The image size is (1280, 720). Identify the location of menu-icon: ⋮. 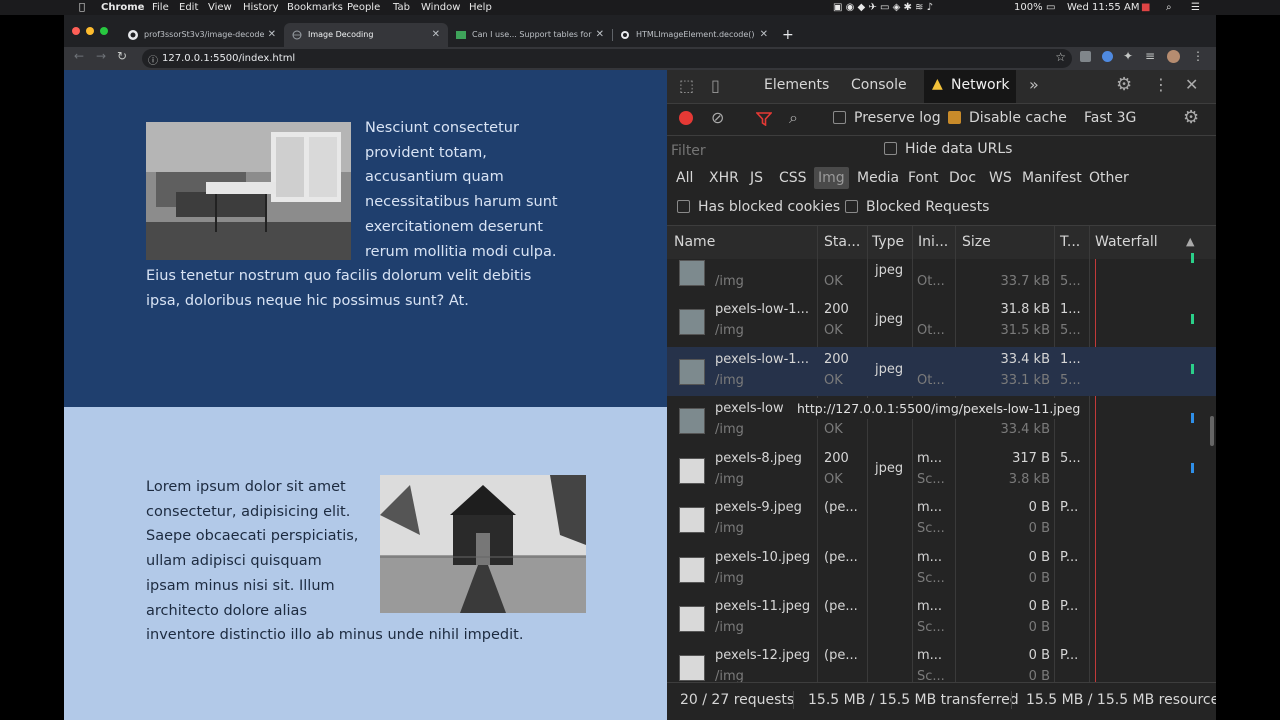
(1198, 56).